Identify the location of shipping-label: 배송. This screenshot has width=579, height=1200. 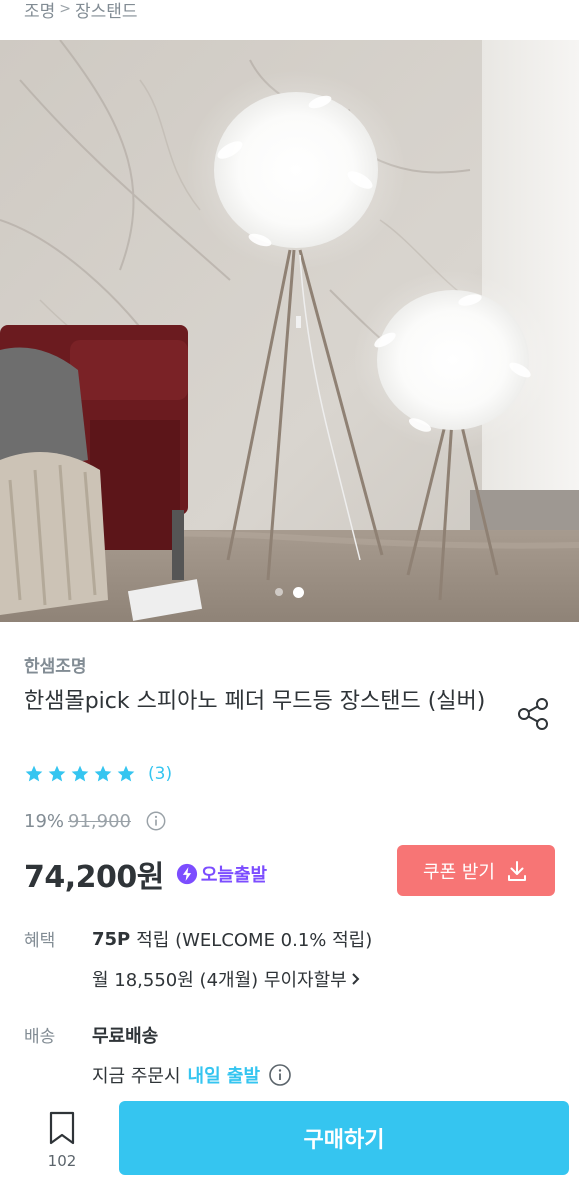
(40, 1037).